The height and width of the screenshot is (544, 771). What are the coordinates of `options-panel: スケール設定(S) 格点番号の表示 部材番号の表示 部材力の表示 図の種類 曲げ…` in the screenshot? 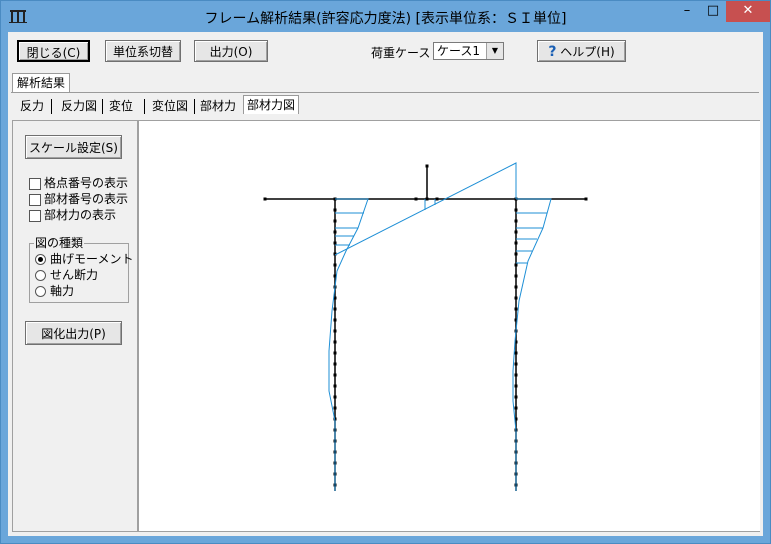 It's located at (75, 326).